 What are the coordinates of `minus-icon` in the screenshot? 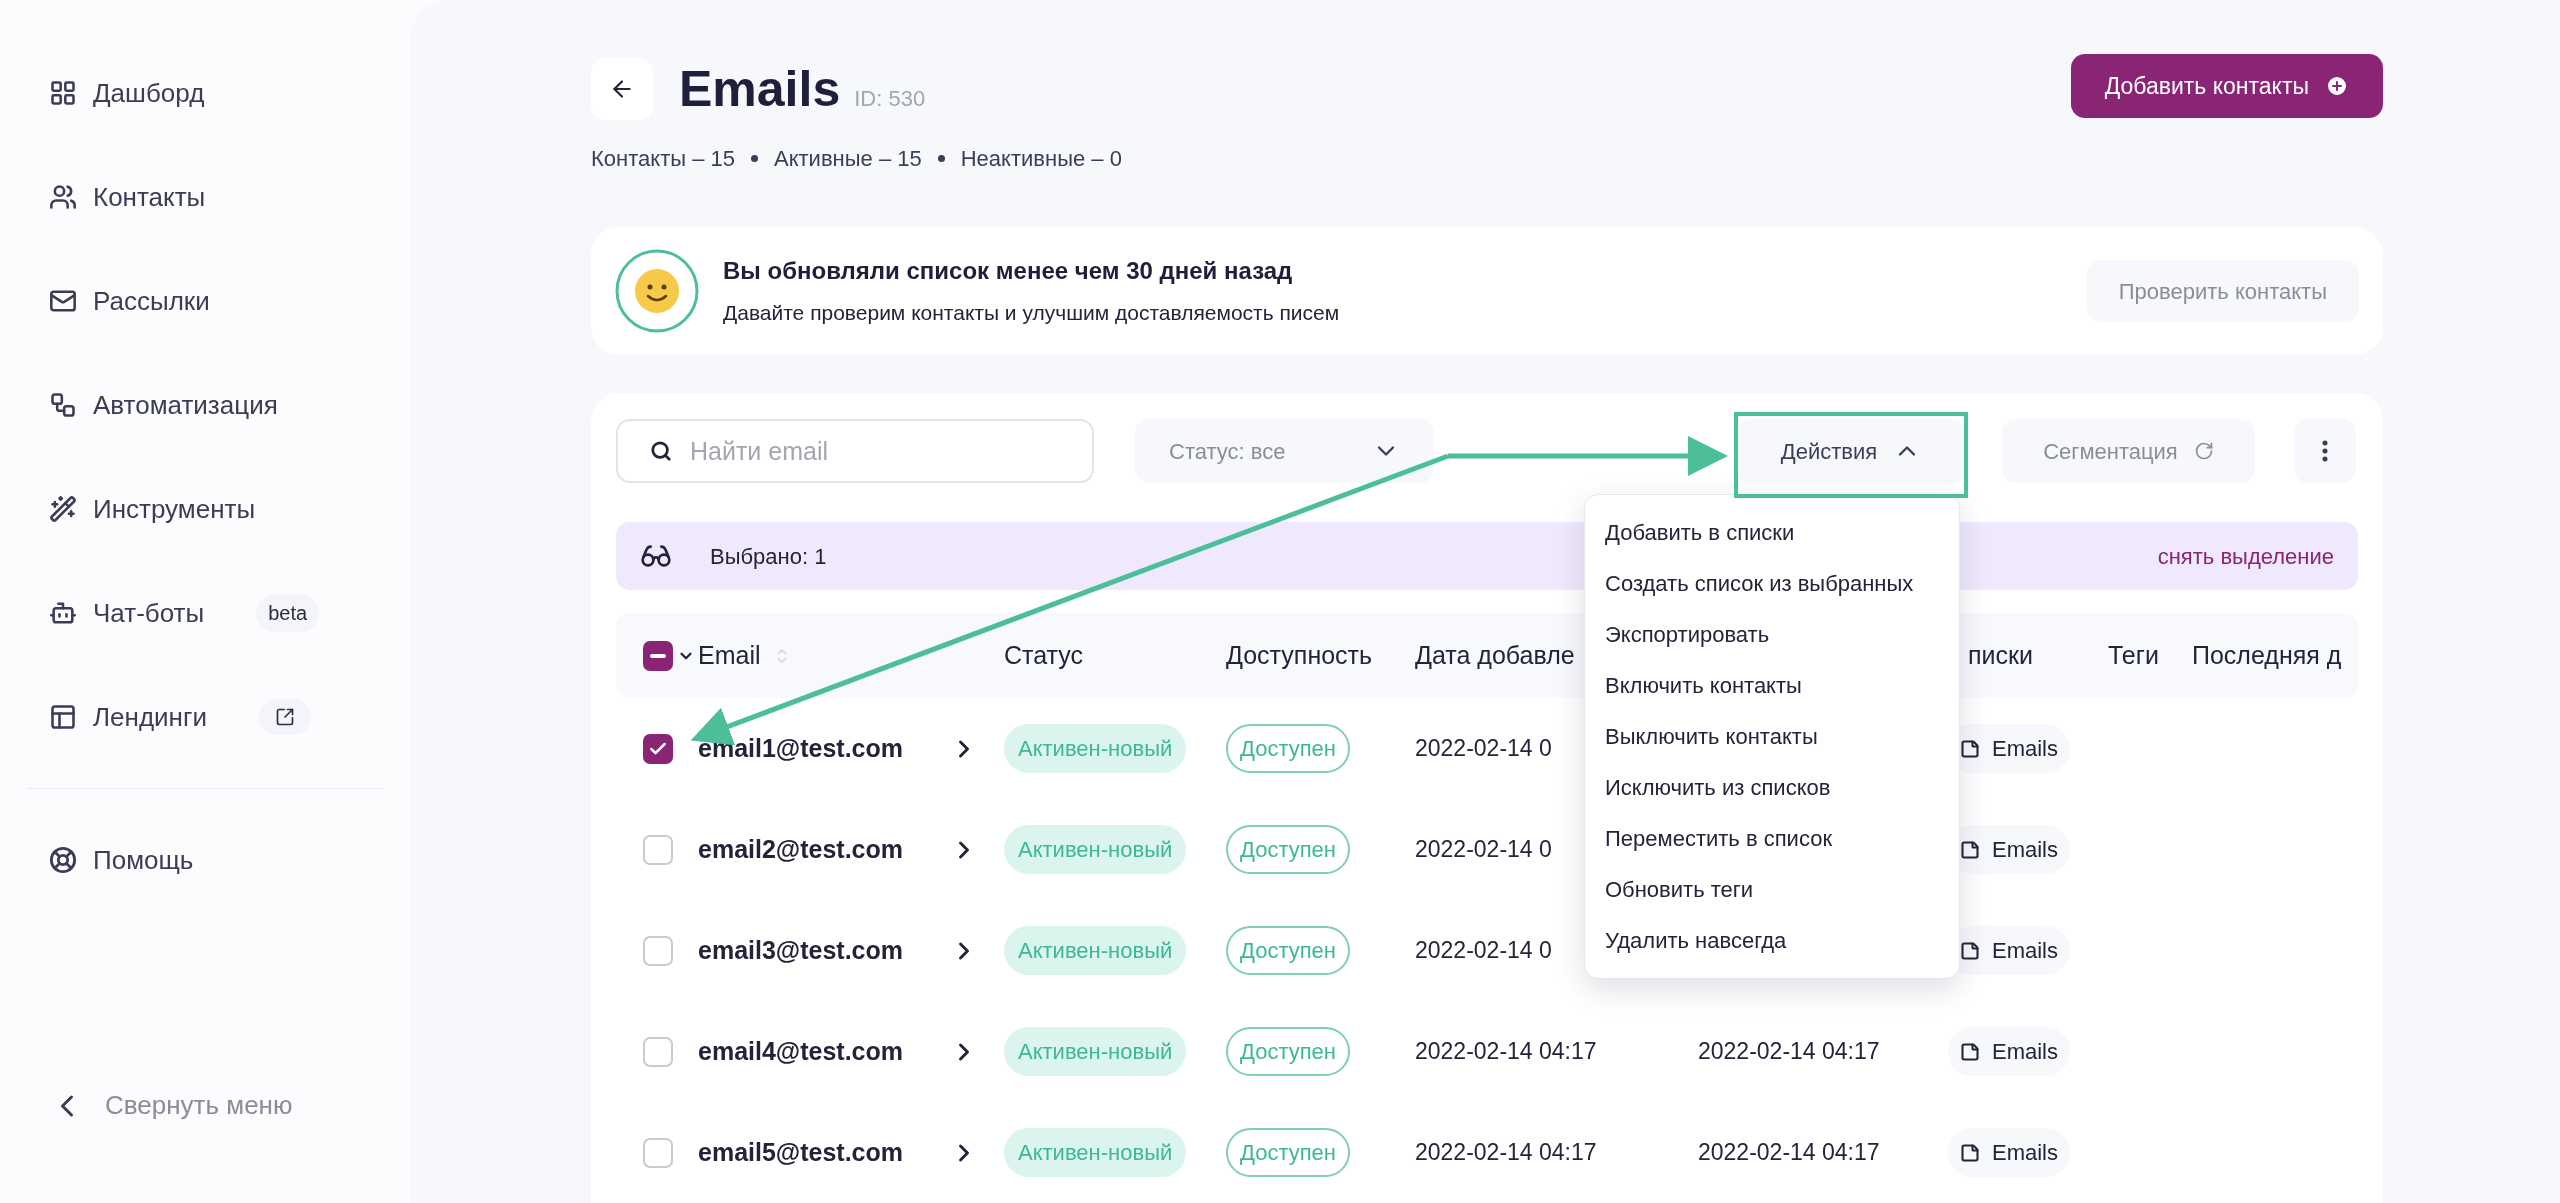 It's located at (658, 655).